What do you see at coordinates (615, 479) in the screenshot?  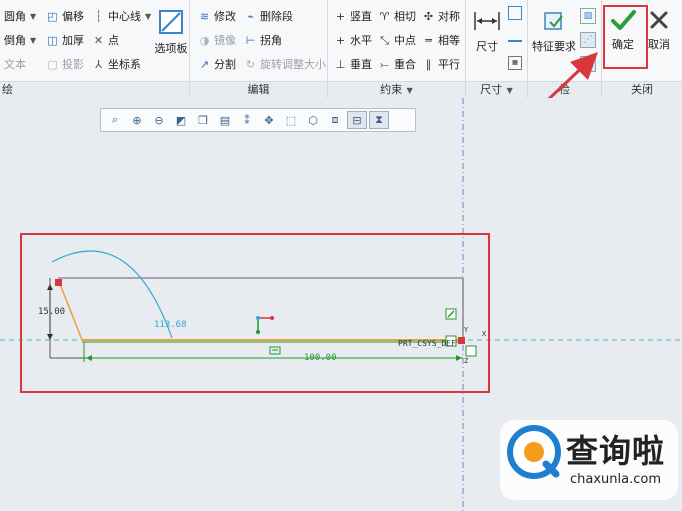 I see `watermark-url: chaxunla.com` at bounding box center [615, 479].